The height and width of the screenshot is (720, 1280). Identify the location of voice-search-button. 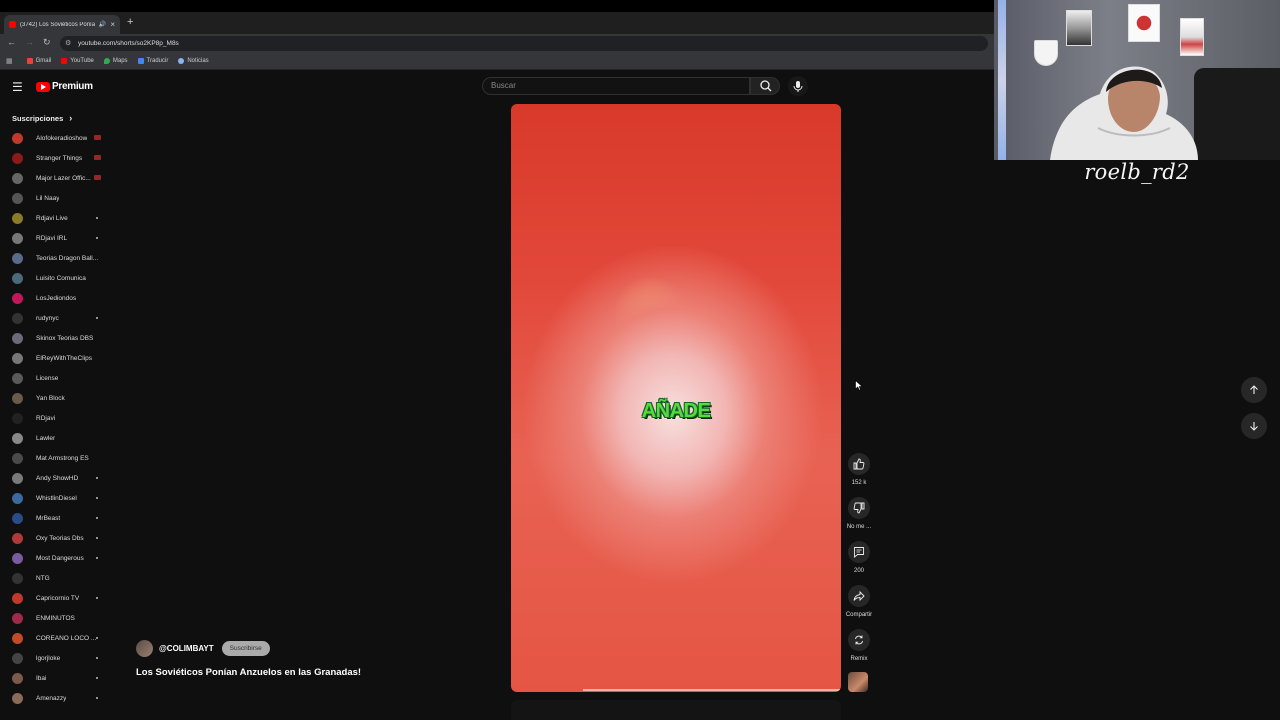
(798, 86).